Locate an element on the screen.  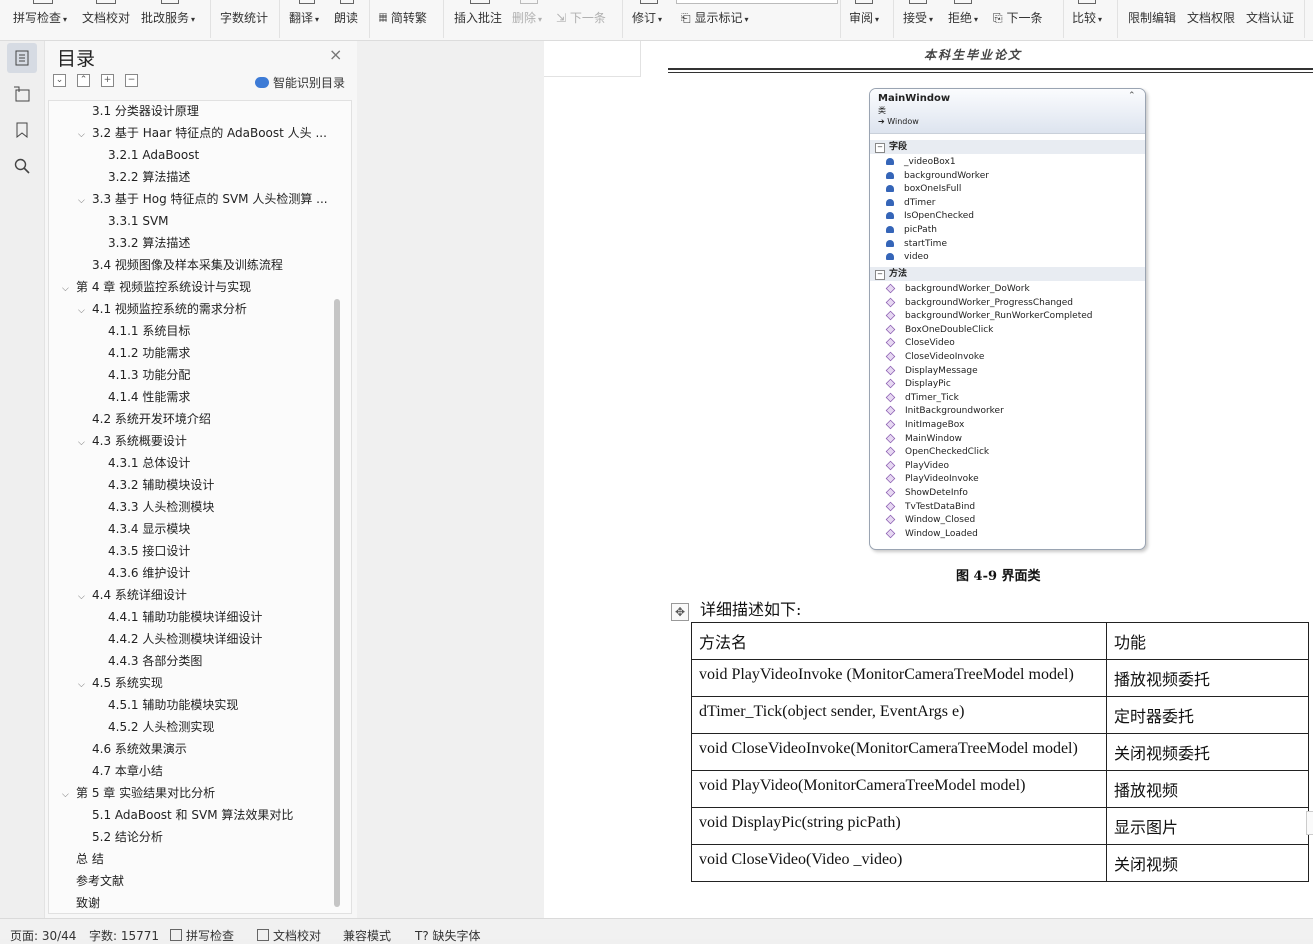
toc-item: 参考文献 is located at coordinates (100, 881).